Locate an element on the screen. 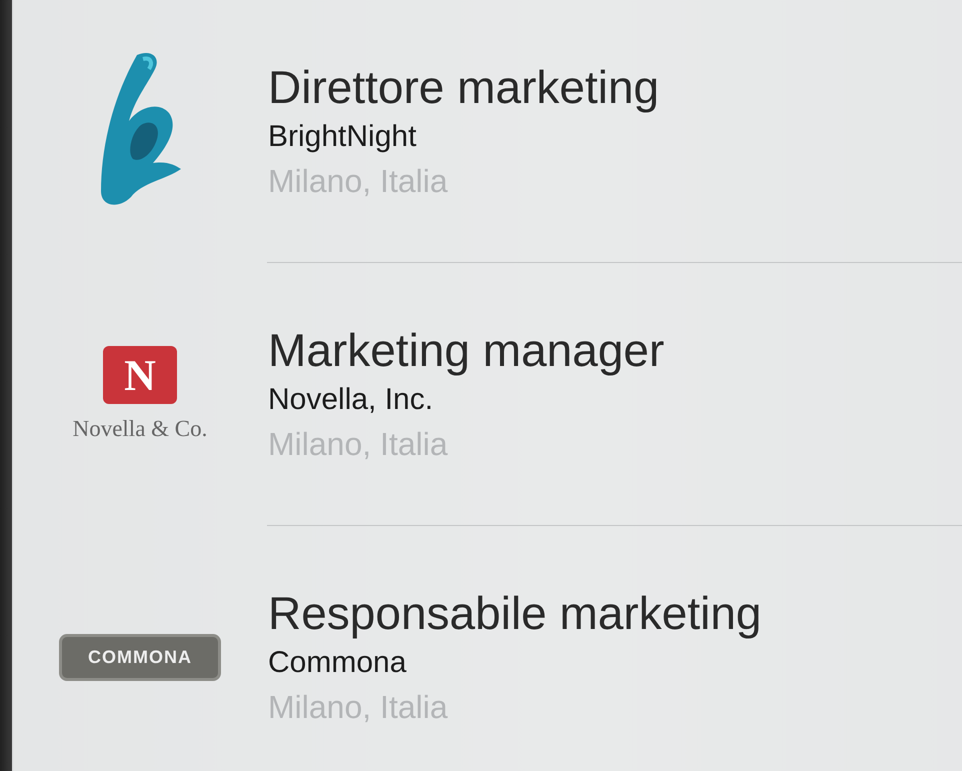 The image size is (962, 771). book-logo: N is located at coordinates (140, 375).